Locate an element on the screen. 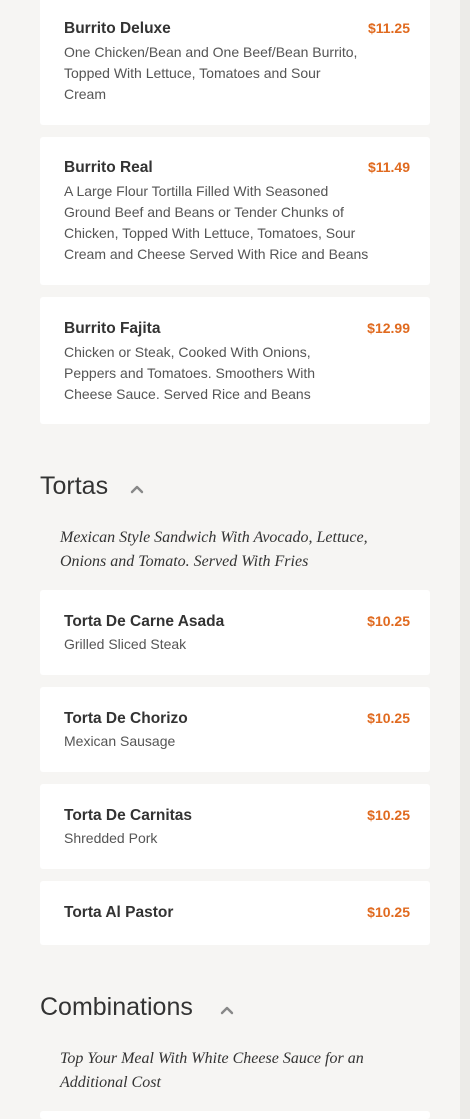  menu-item-name: Torta Al Pastor is located at coordinates (119, 912).